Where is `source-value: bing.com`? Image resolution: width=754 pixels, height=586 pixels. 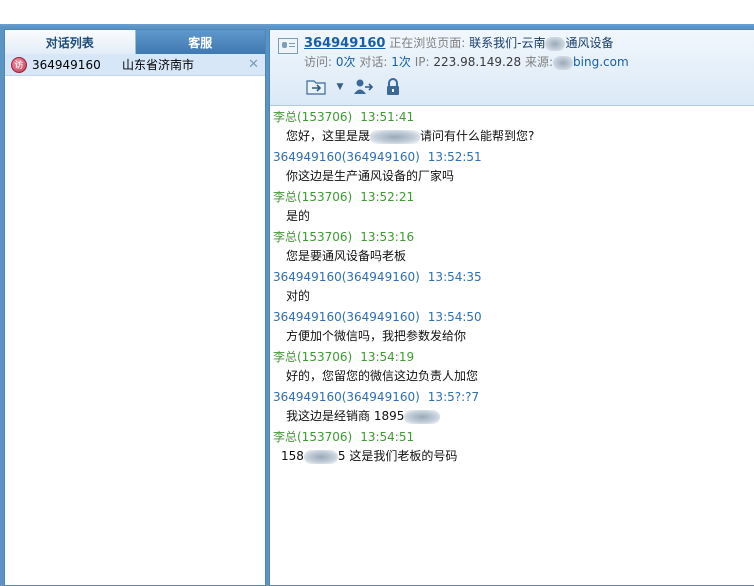 source-value: bing.com is located at coordinates (601, 62).